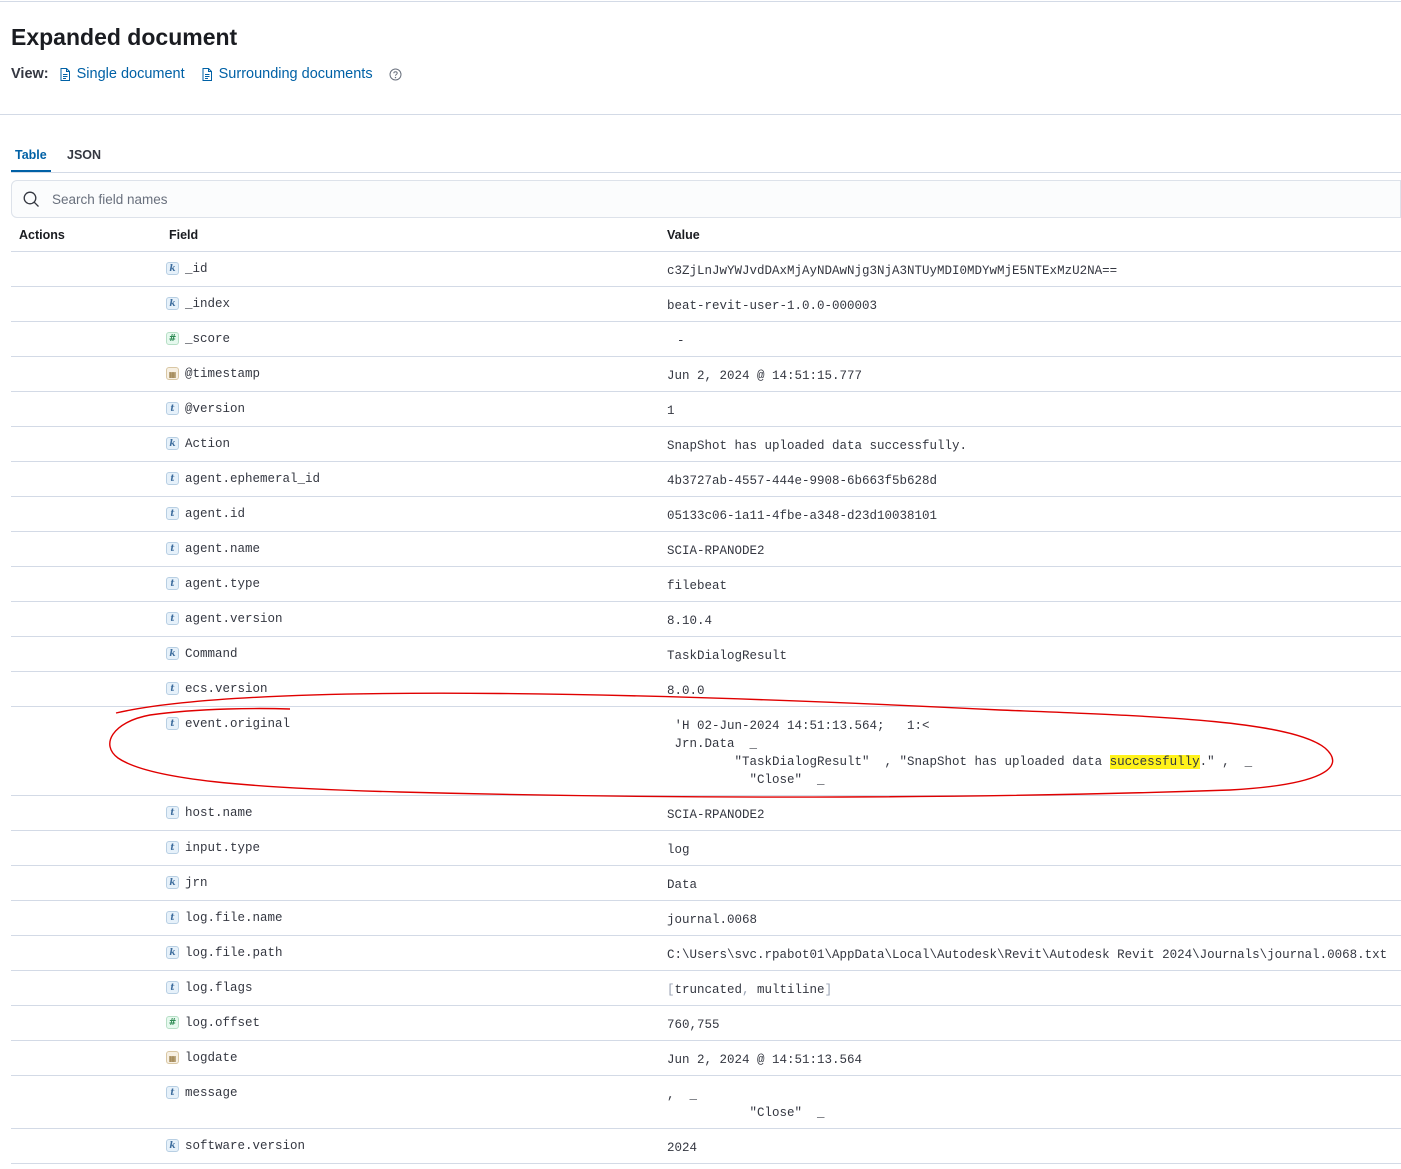 The image size is (1401, 1169). What do you see at coordinates (172, 1022) in the screenshot?
I see `number-type-icon: #` at bounding box center [172, 1022].